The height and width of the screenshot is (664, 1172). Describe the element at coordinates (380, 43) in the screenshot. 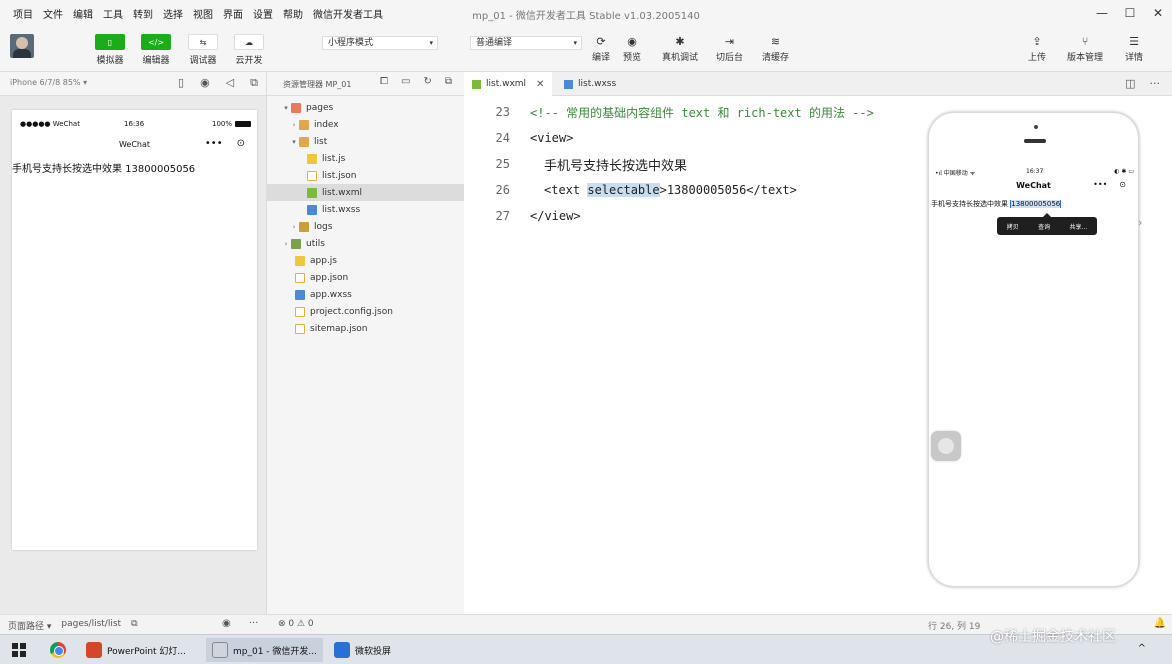

I see `mode-select: 小程序模式 ▾` at that location.